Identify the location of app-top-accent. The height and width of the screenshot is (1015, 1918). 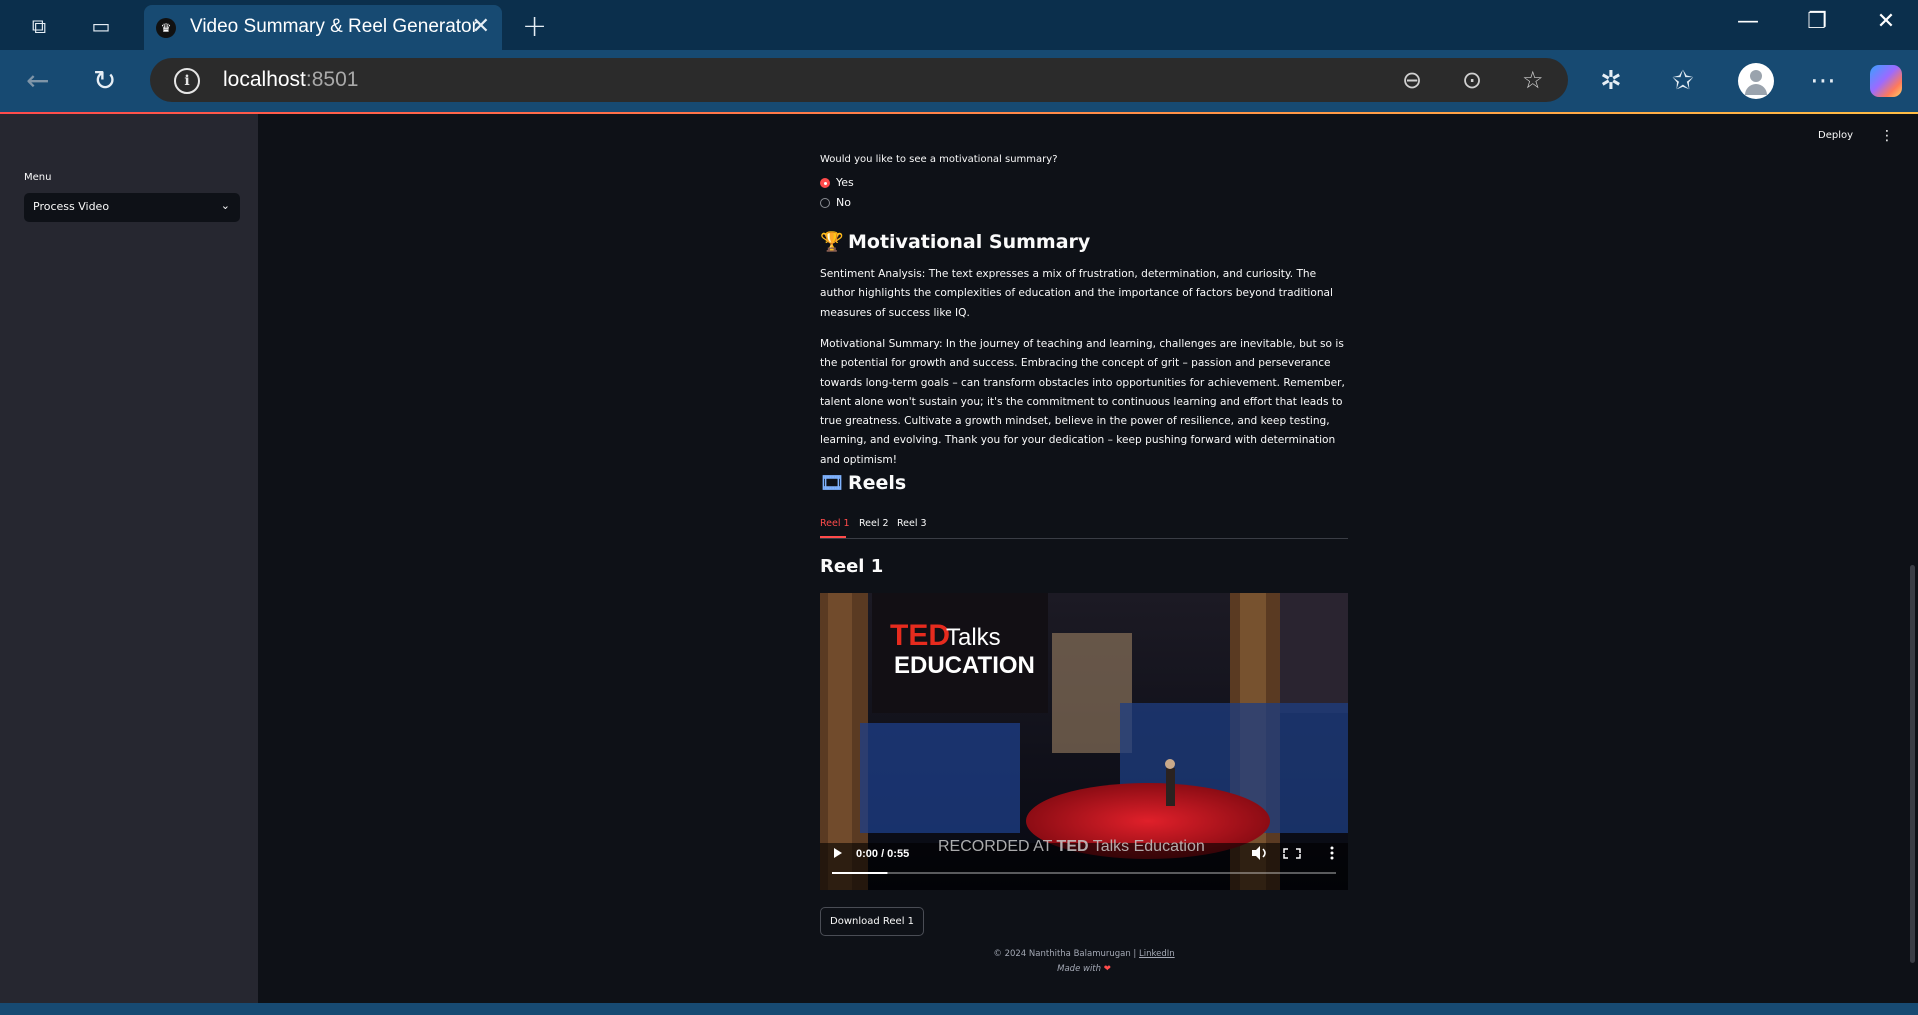
(959, 113).